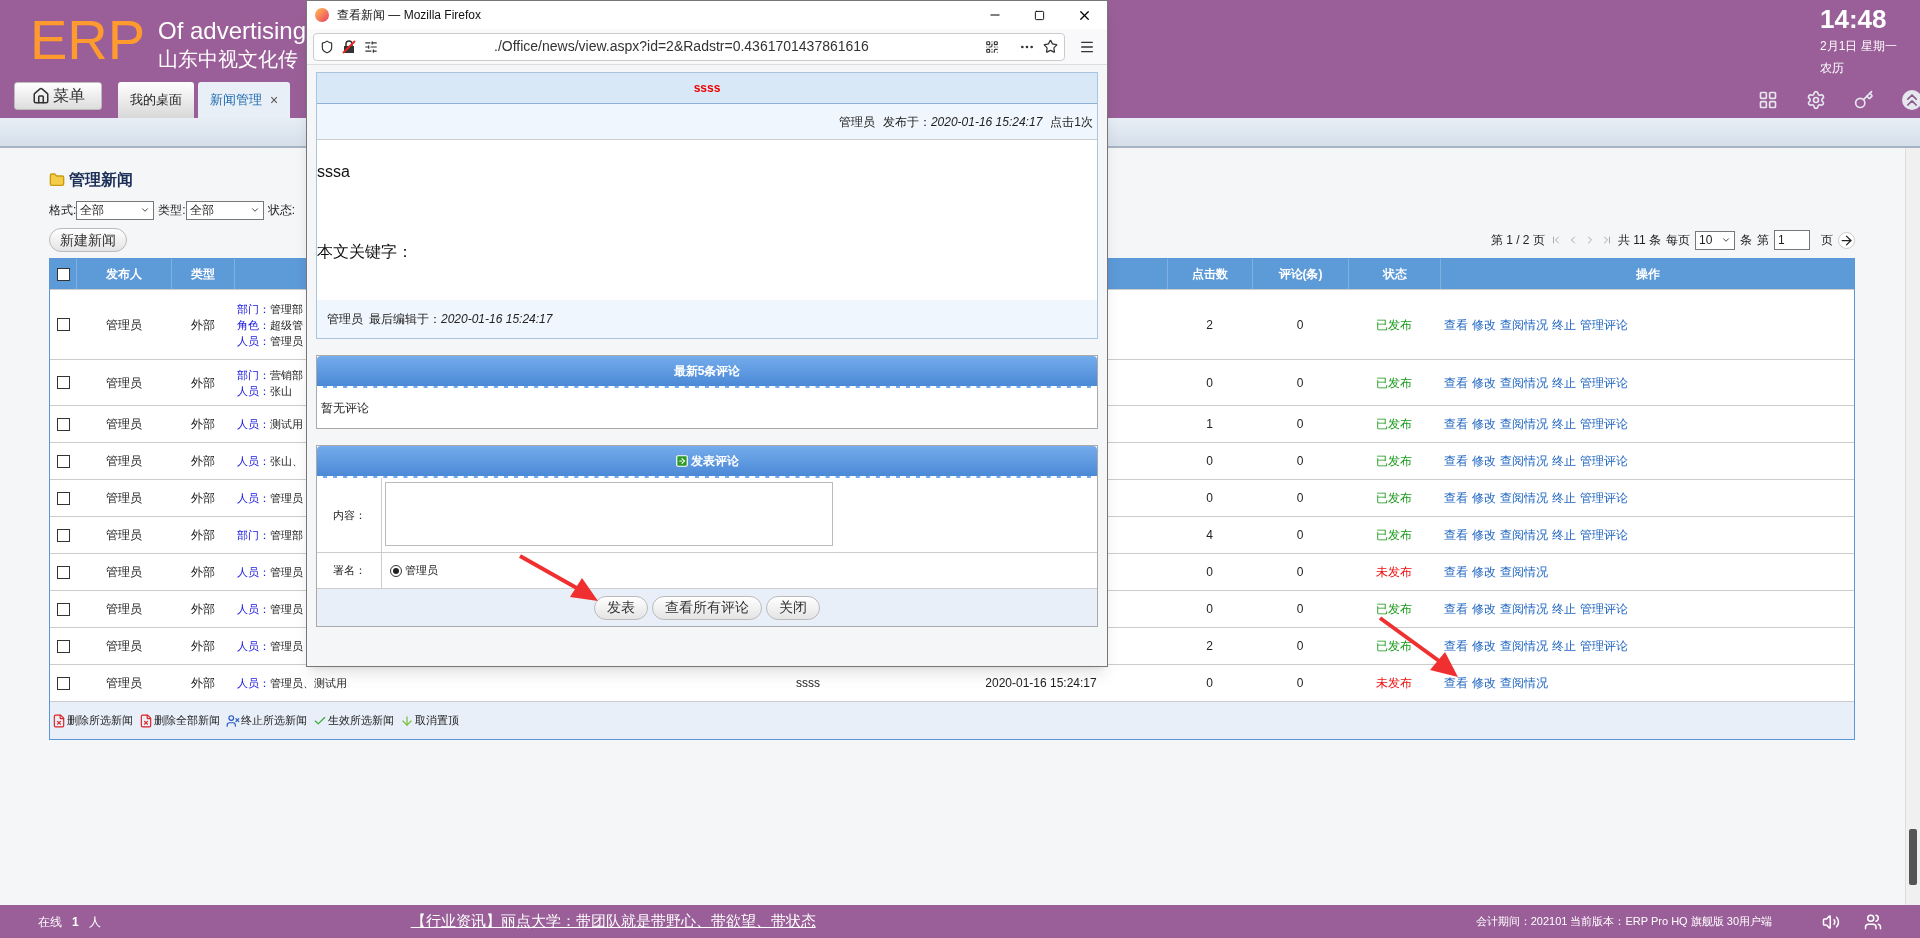  What do you see at coordinates (1050, 46) in the screenshot?
I see `star-icon` at bounding box center [1050, 46].